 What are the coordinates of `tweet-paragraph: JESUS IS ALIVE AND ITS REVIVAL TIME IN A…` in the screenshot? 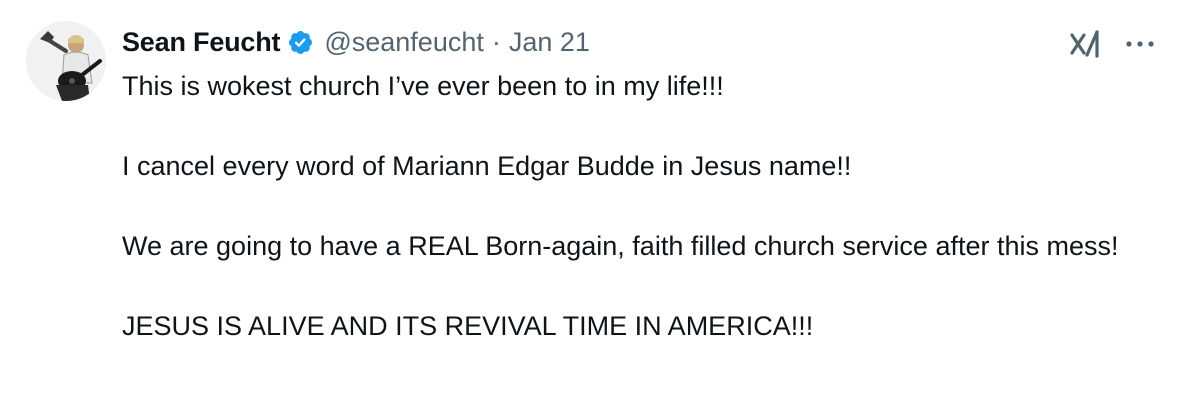 It's located at (468, 326).